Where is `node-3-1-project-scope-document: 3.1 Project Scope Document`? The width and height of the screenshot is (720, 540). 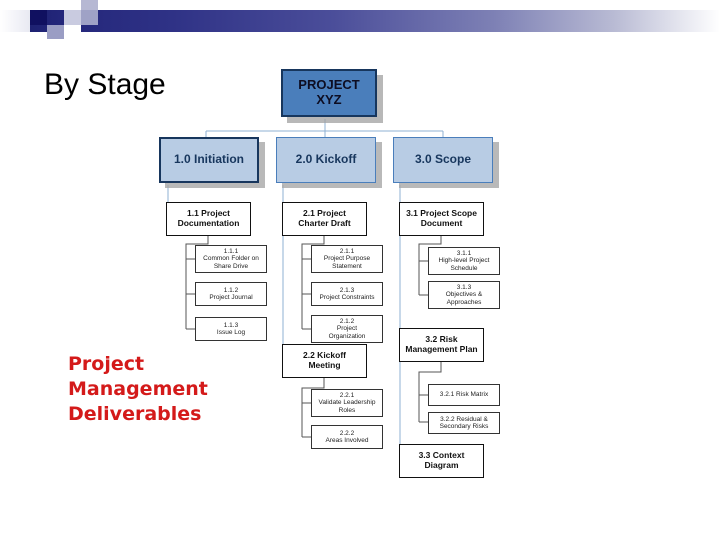 node-3-1-project-scope-document: 3.1 Project Scope Document is located at coordinates (441, 219).